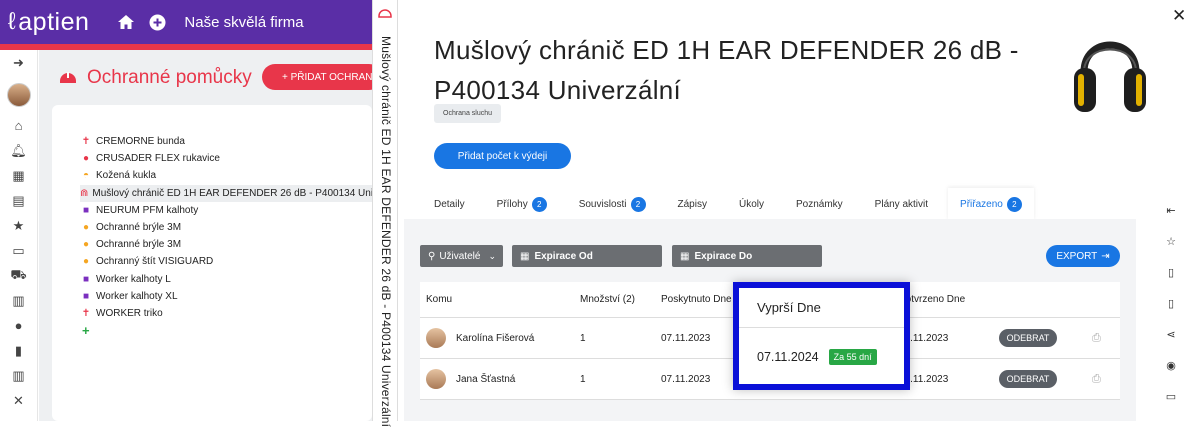  What do you see at coordinates (480, 338) in the screenshot?
I see `recipient-cell: Karolína Fišerová` at bounding box center [480, 338].